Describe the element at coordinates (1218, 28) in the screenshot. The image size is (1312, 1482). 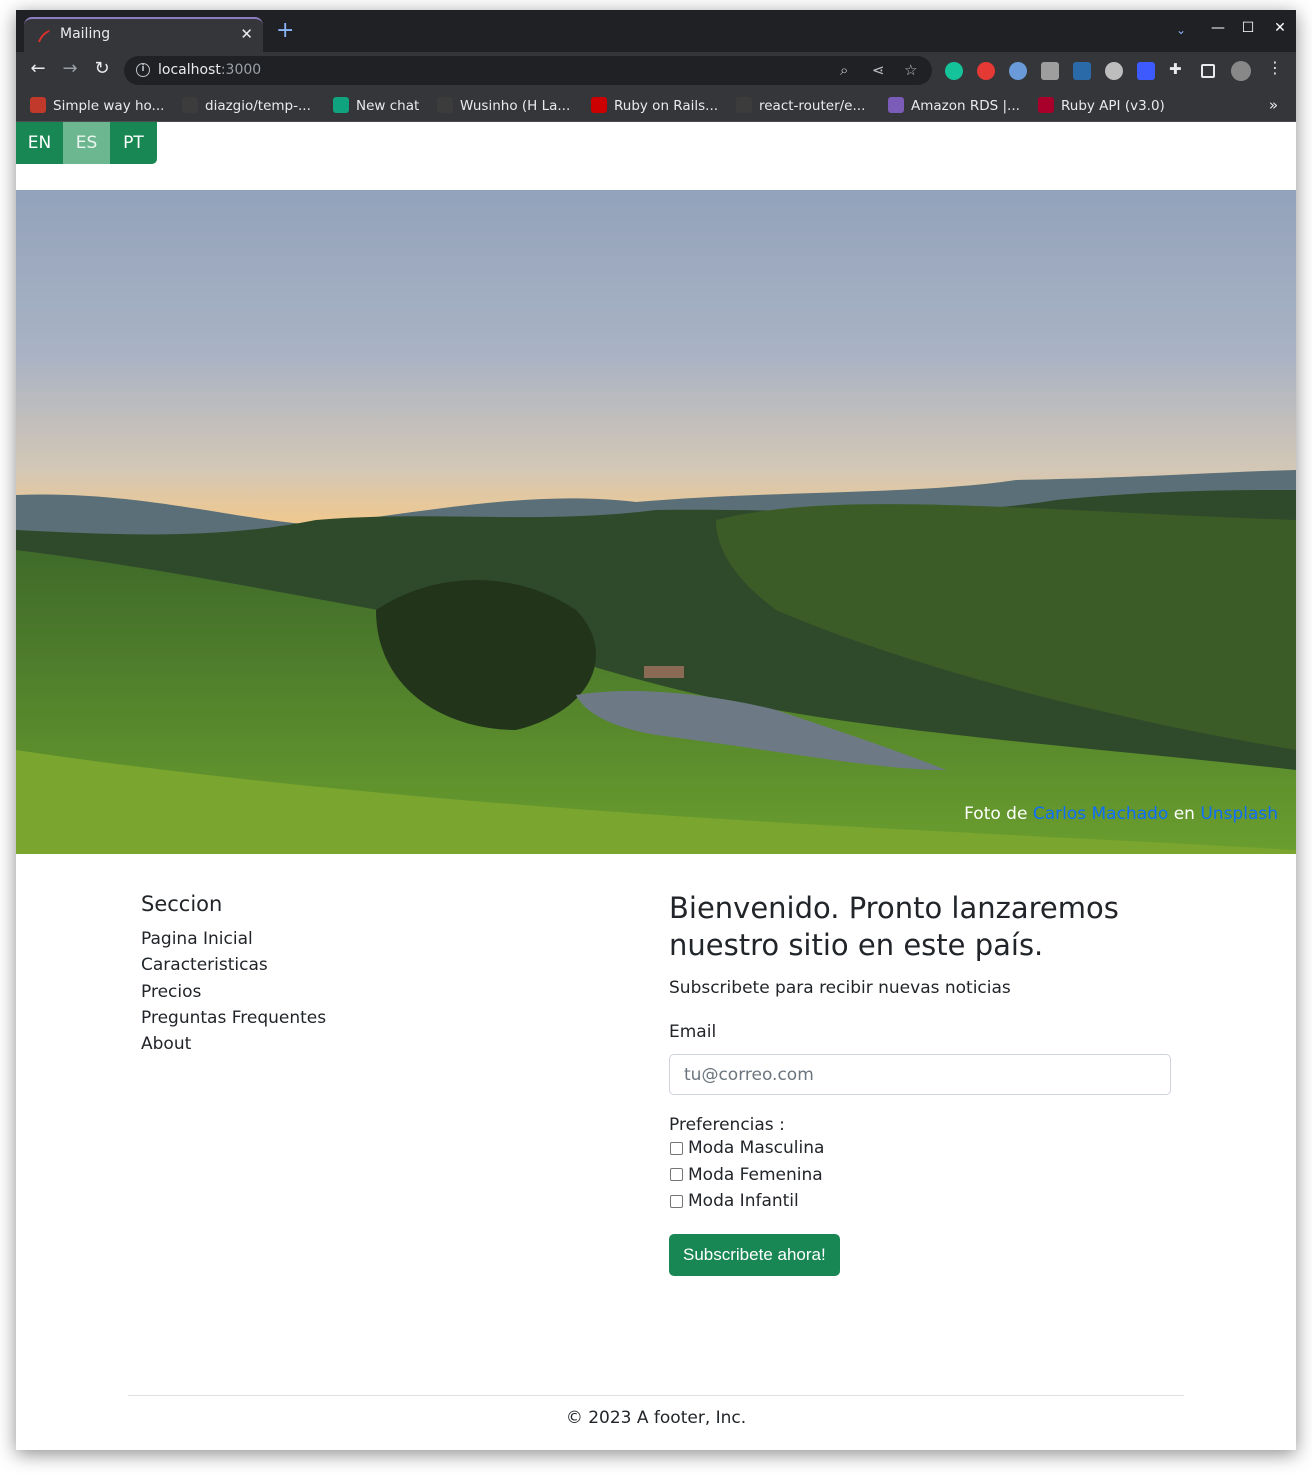
I see `minimize-button: —` at that location.